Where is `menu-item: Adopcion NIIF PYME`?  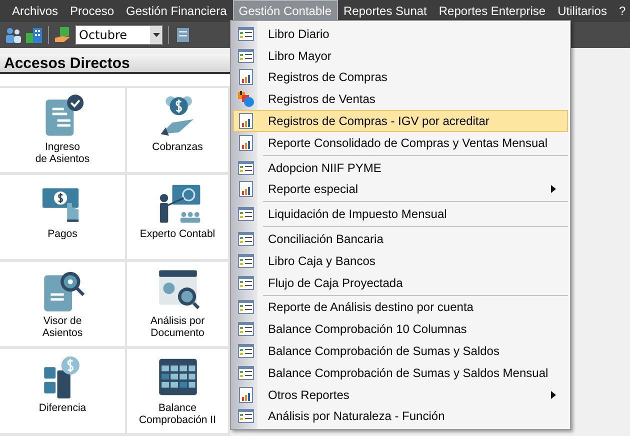
menu-item: Adopcion NIIF PYME is located at coordinates (400, 167).